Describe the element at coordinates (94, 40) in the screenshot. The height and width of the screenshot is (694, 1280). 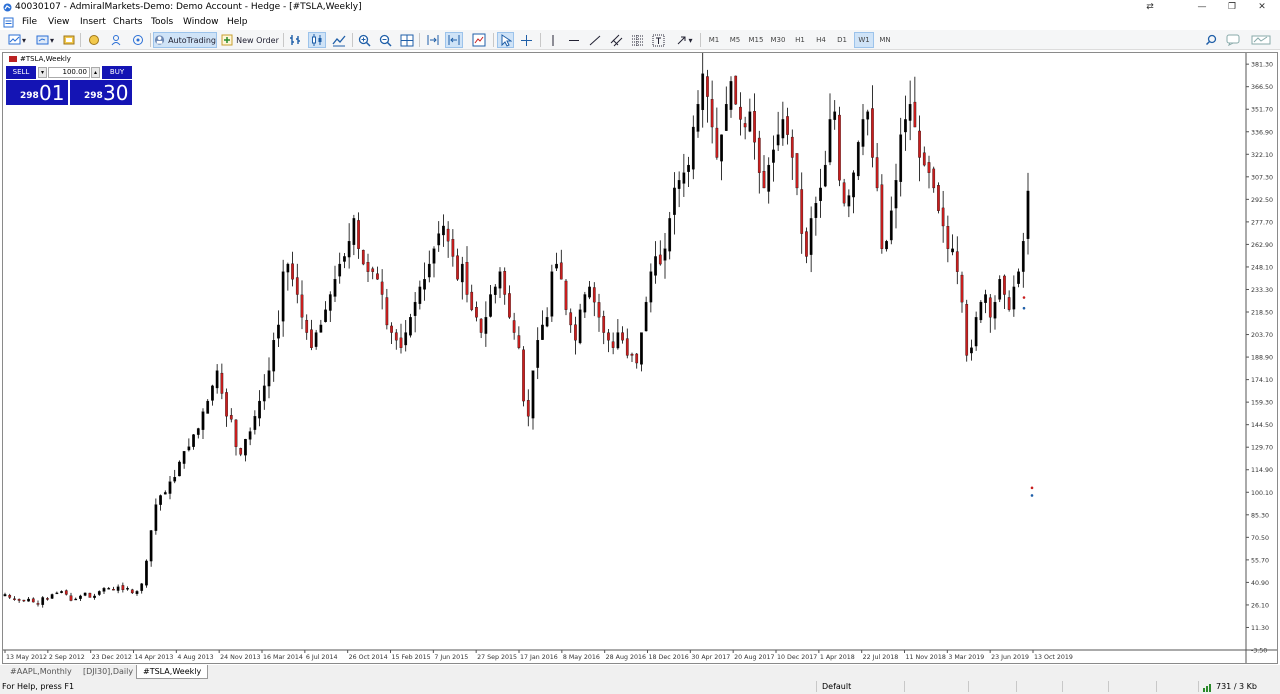
I see `data-window-icon` at that location.